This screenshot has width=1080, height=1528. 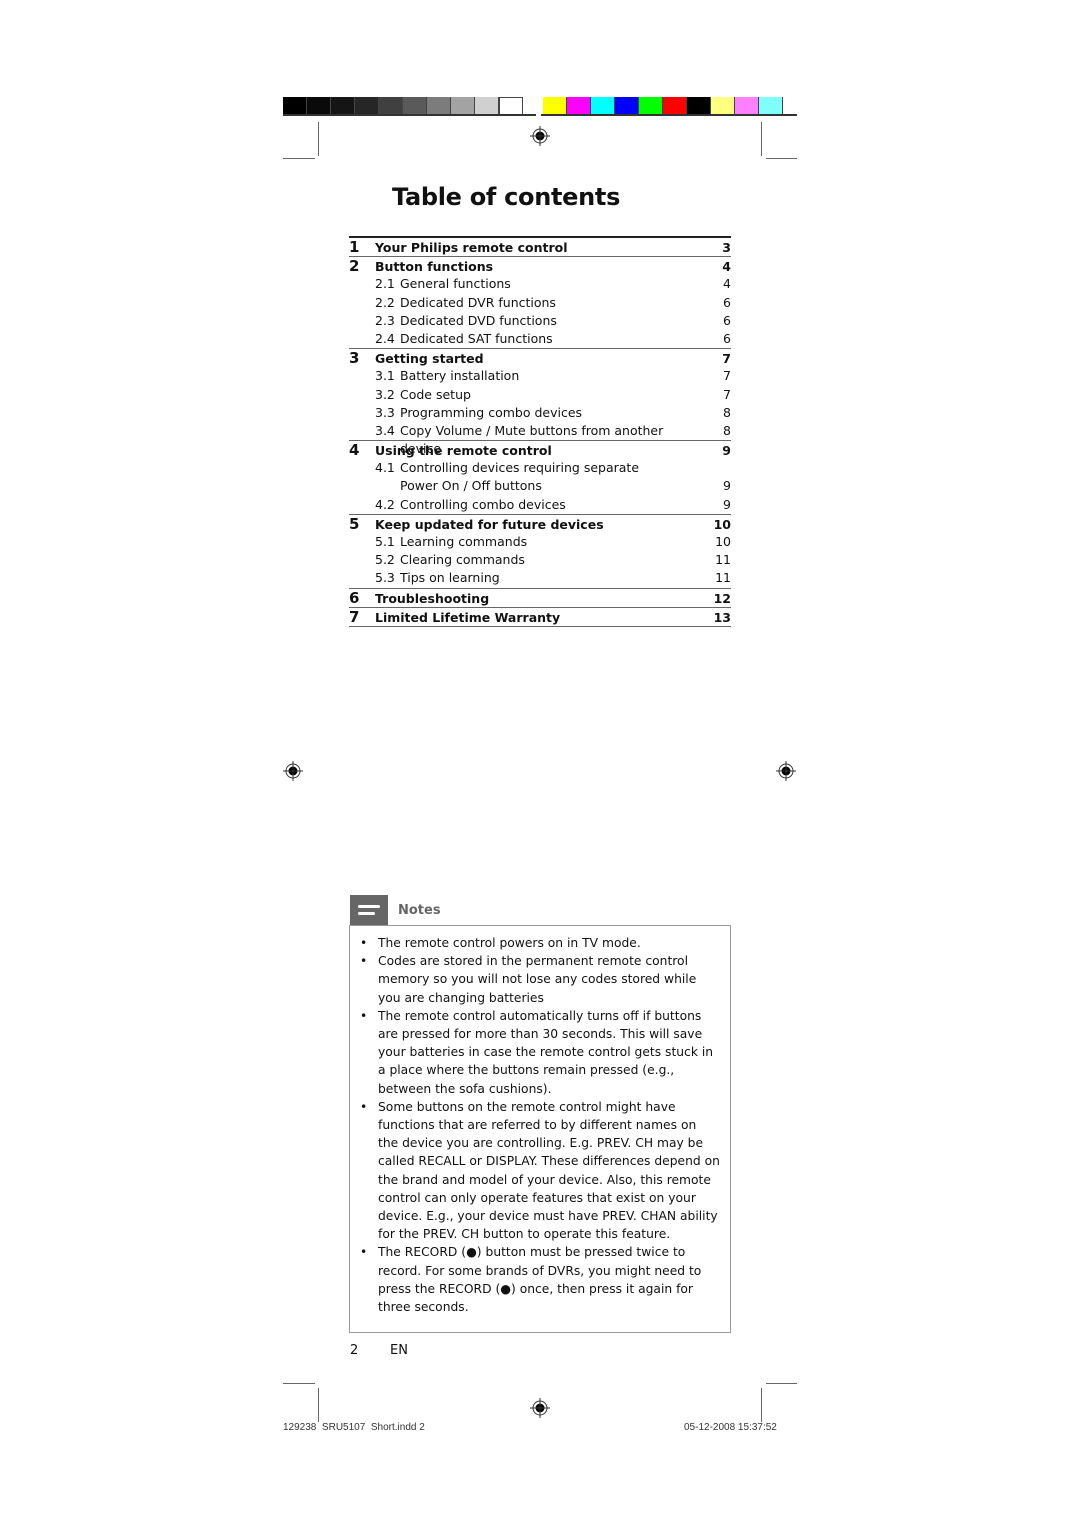 What do you see at coordinates (385, 541) in the screenshot?
I see `subsection-number: 5.1` at bounding box center [385, 541].